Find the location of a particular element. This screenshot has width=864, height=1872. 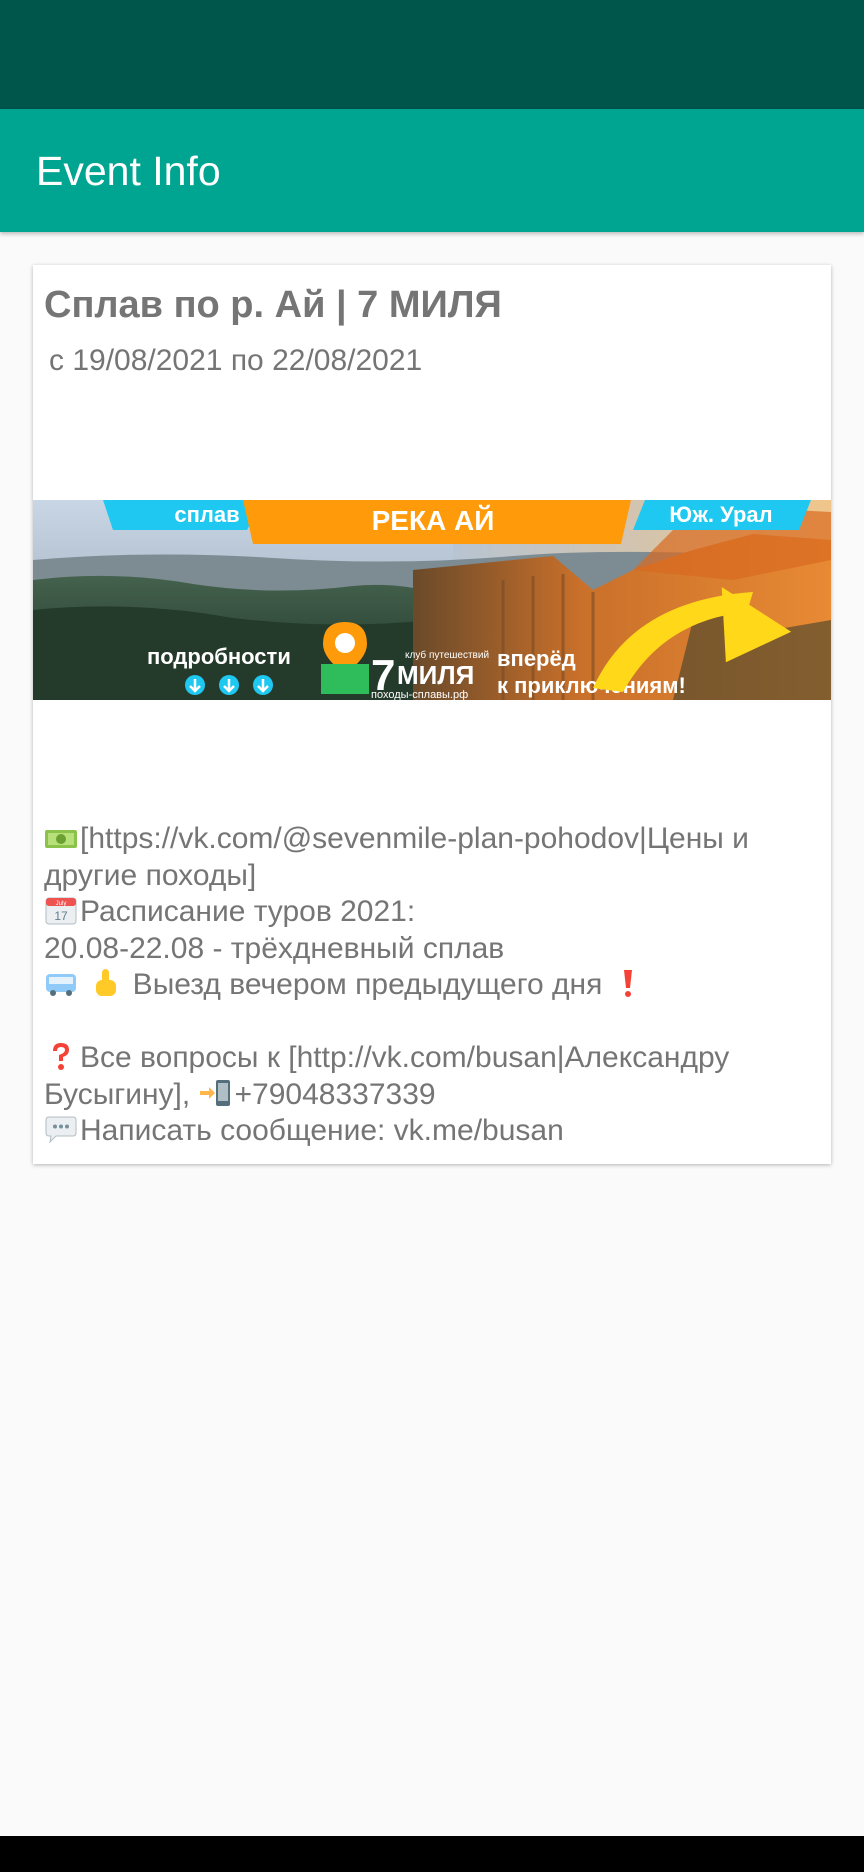

bus-icon is located at coordinates (61, 983).